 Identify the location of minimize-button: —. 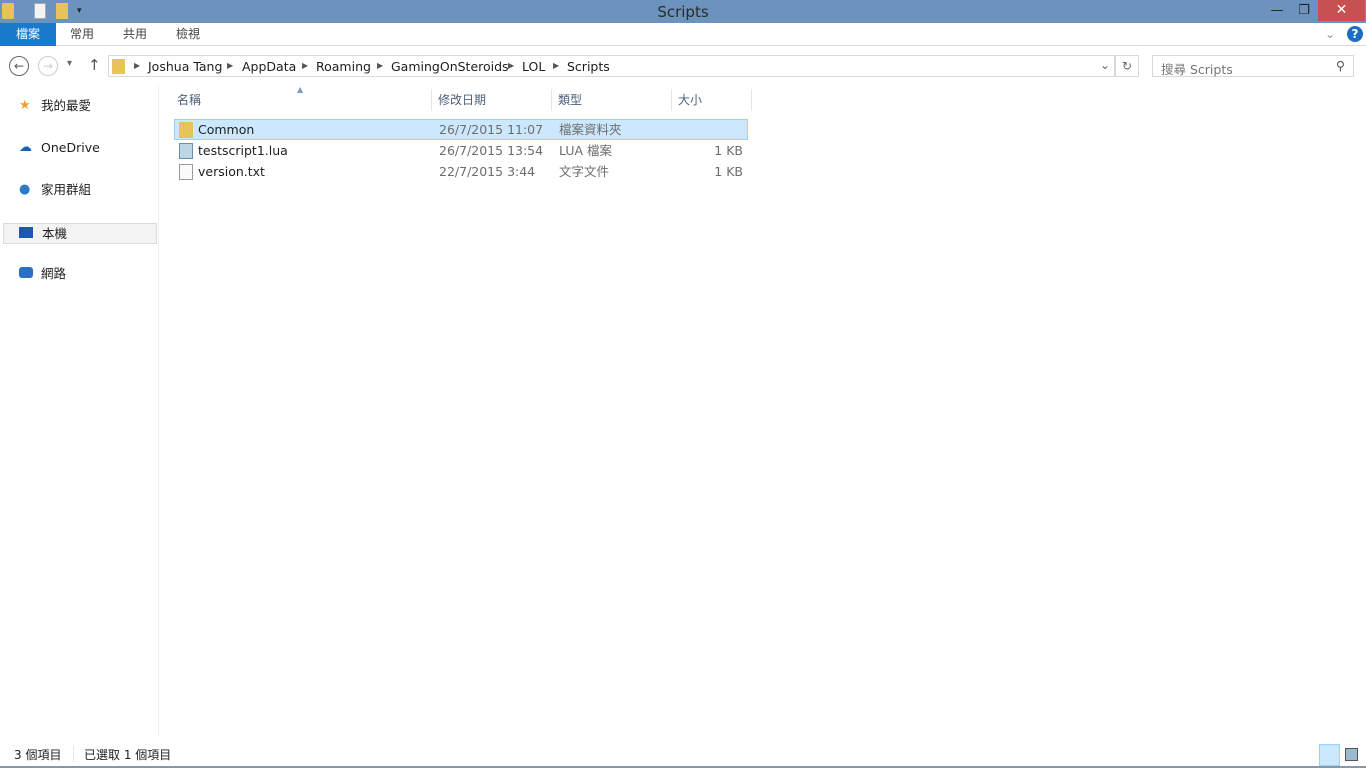
(1277, 10).